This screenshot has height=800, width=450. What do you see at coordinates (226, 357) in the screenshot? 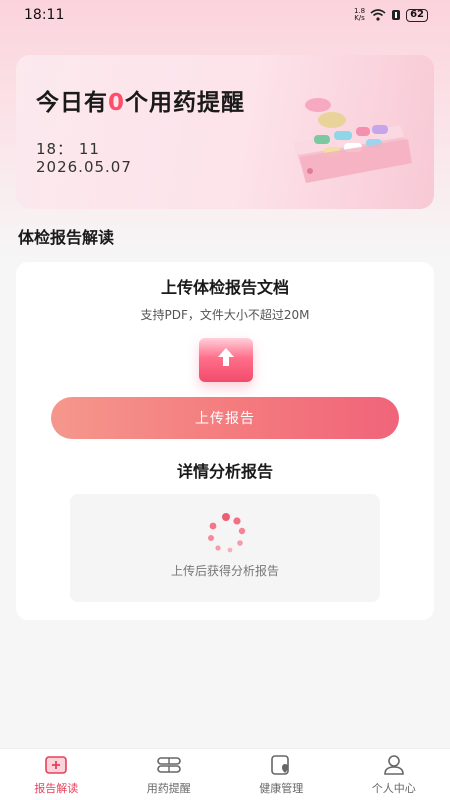
I see `upload-arrow-icon` at bounding box center [226, 357].